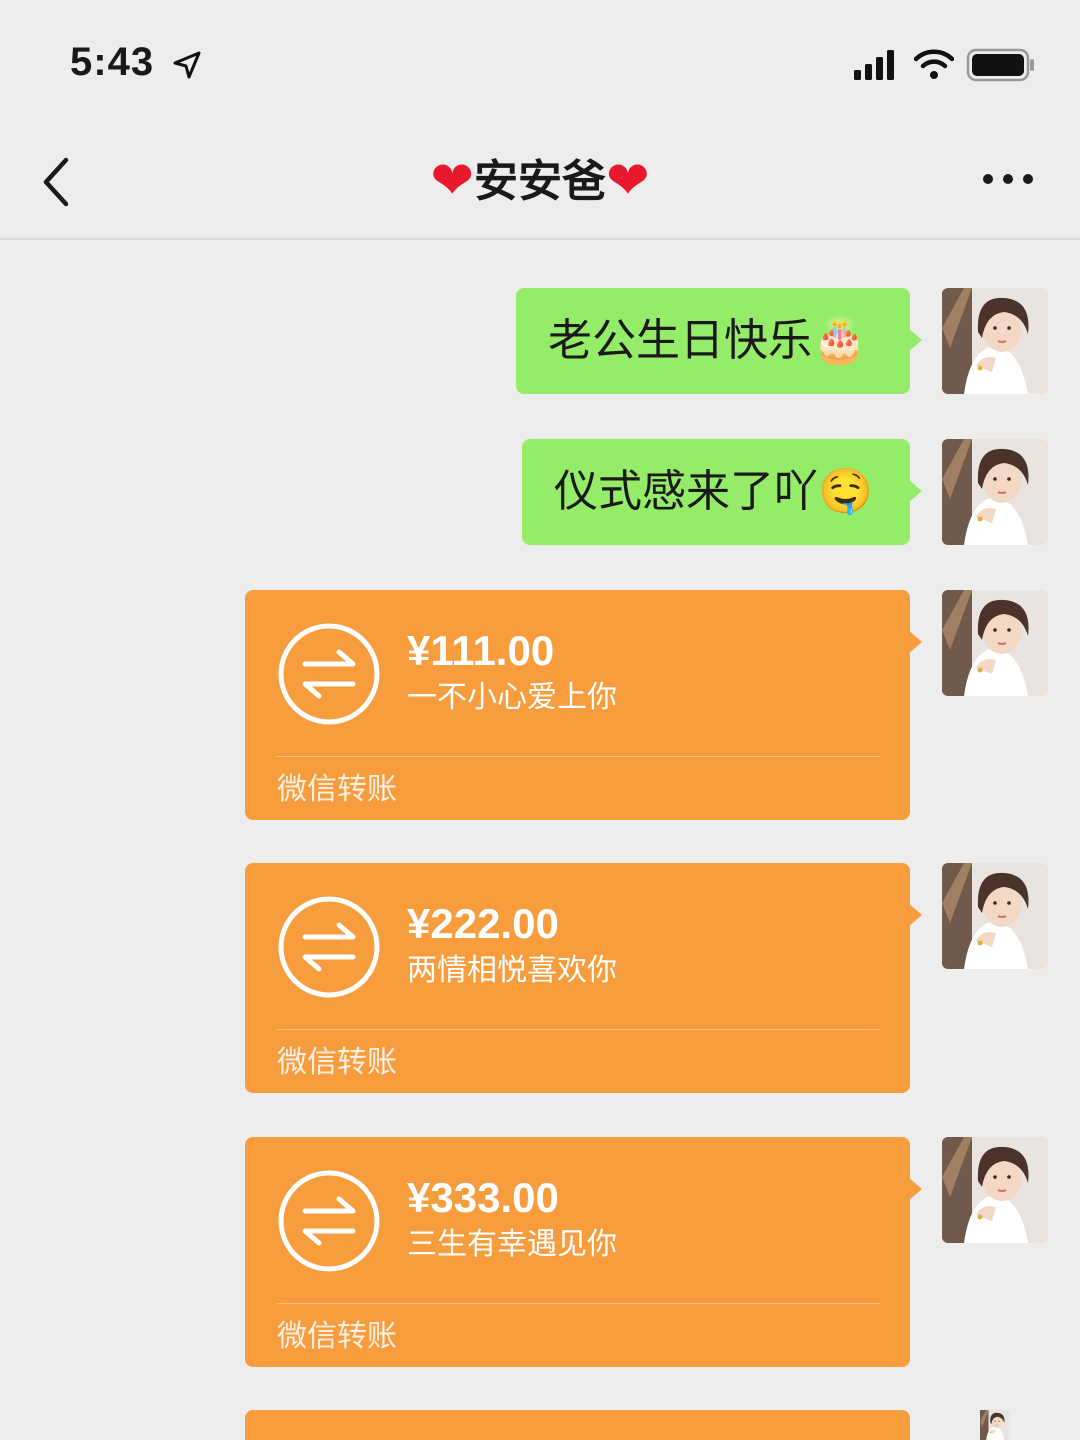  I want to click on more-options-icon, so click(1008, 179).